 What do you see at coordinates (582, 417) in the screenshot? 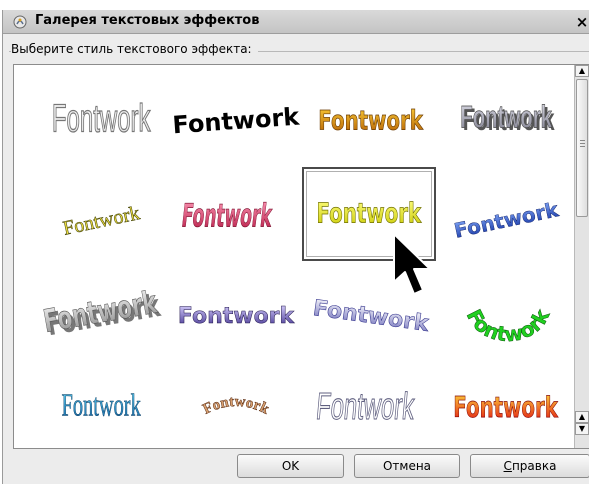
I see `scroll-up-arrow-icon-bottom: ▲` at bounding box center [582, 417].